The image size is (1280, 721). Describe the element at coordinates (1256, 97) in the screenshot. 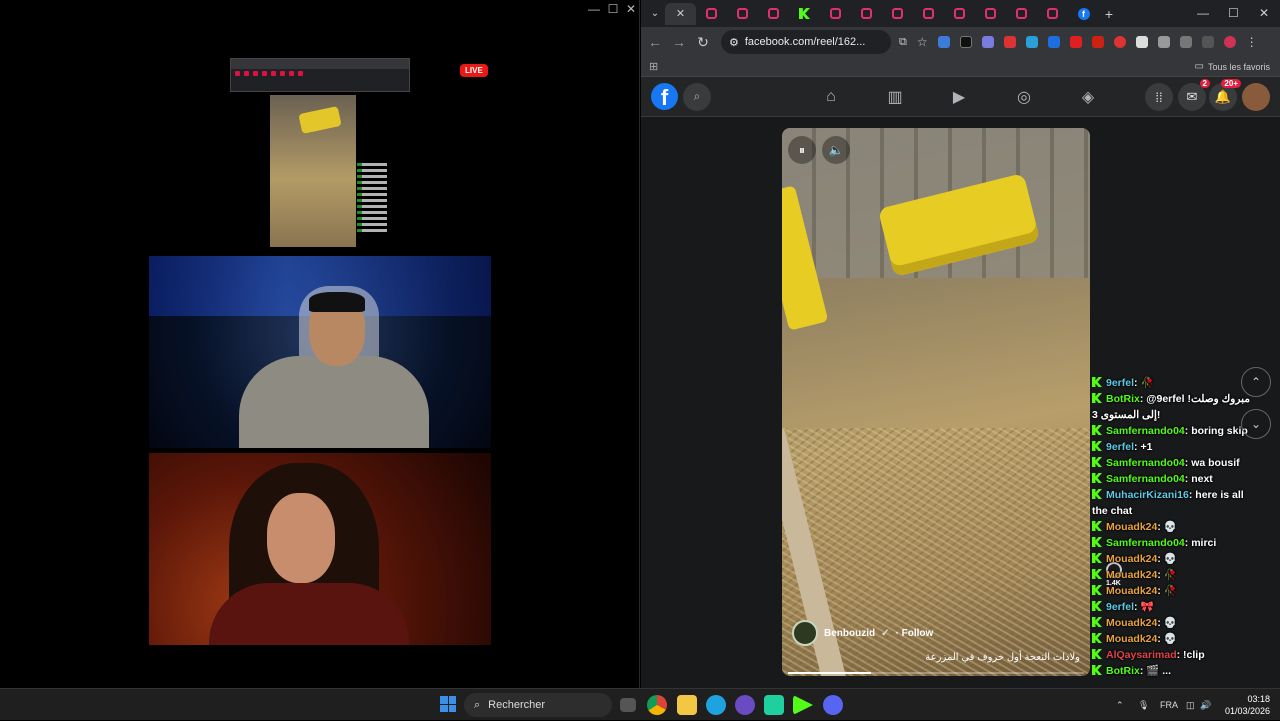

I see `account-avatar` at that location.